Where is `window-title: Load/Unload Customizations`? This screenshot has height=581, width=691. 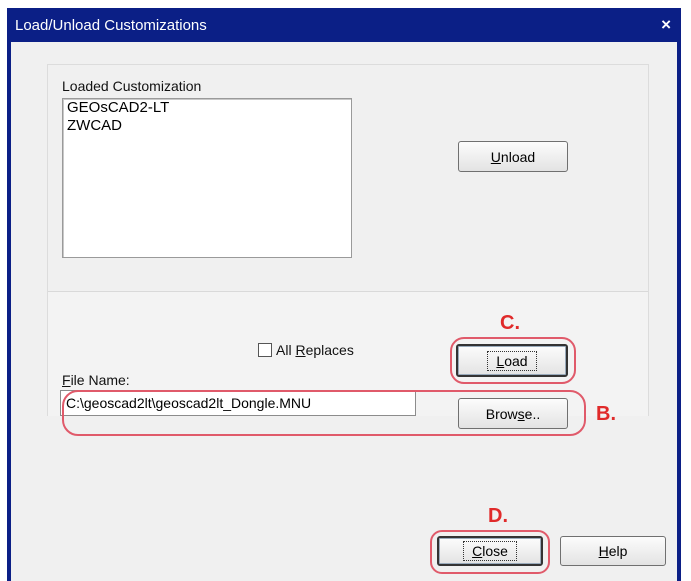
window-title: Load/Unload Customizations is located at coordinates (111, 25).